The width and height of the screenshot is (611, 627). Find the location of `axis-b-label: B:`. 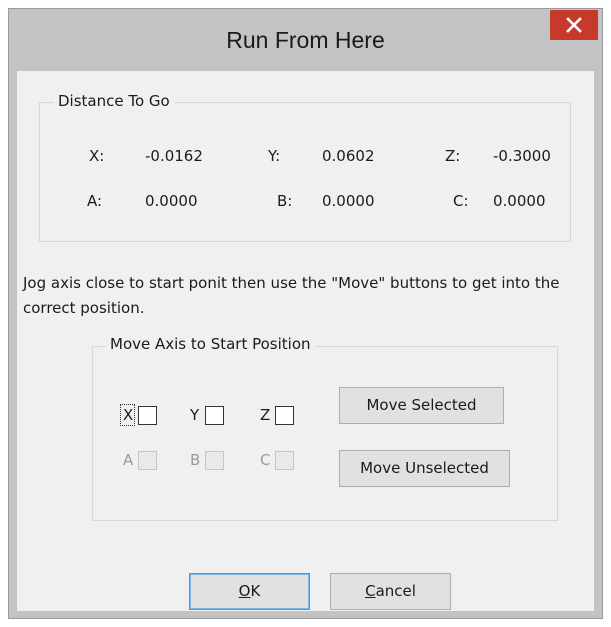

axis-b-label: B: is located at coordinates (285, 201).